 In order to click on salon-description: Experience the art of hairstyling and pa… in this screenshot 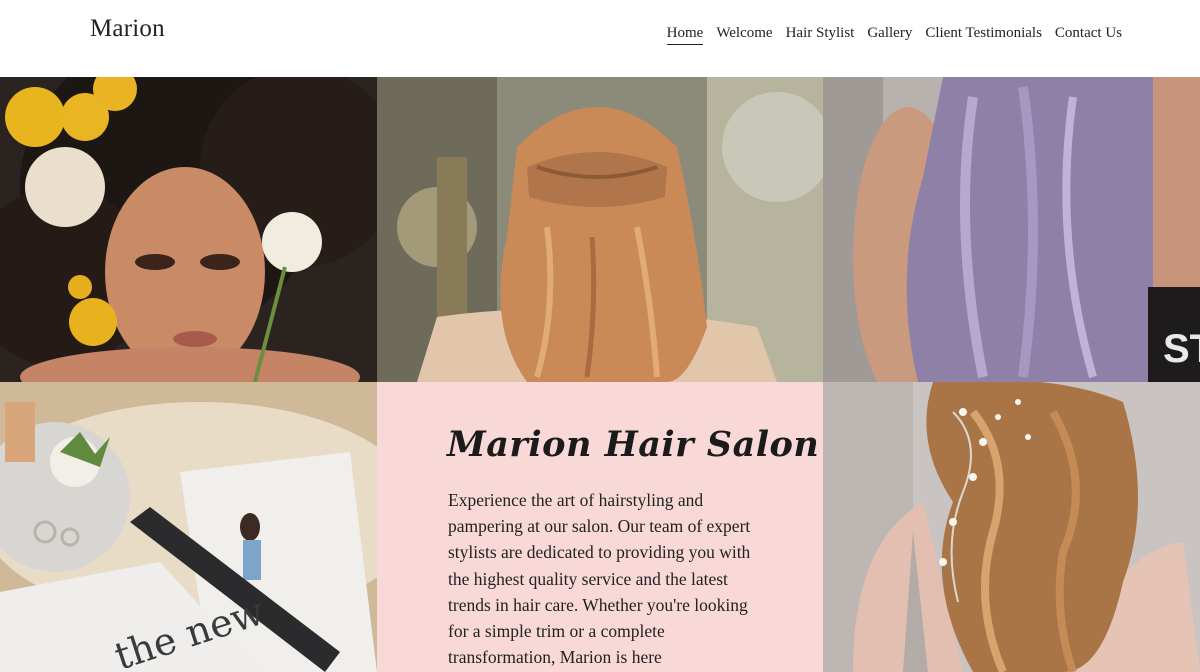, I will do `click(599, 579)`.